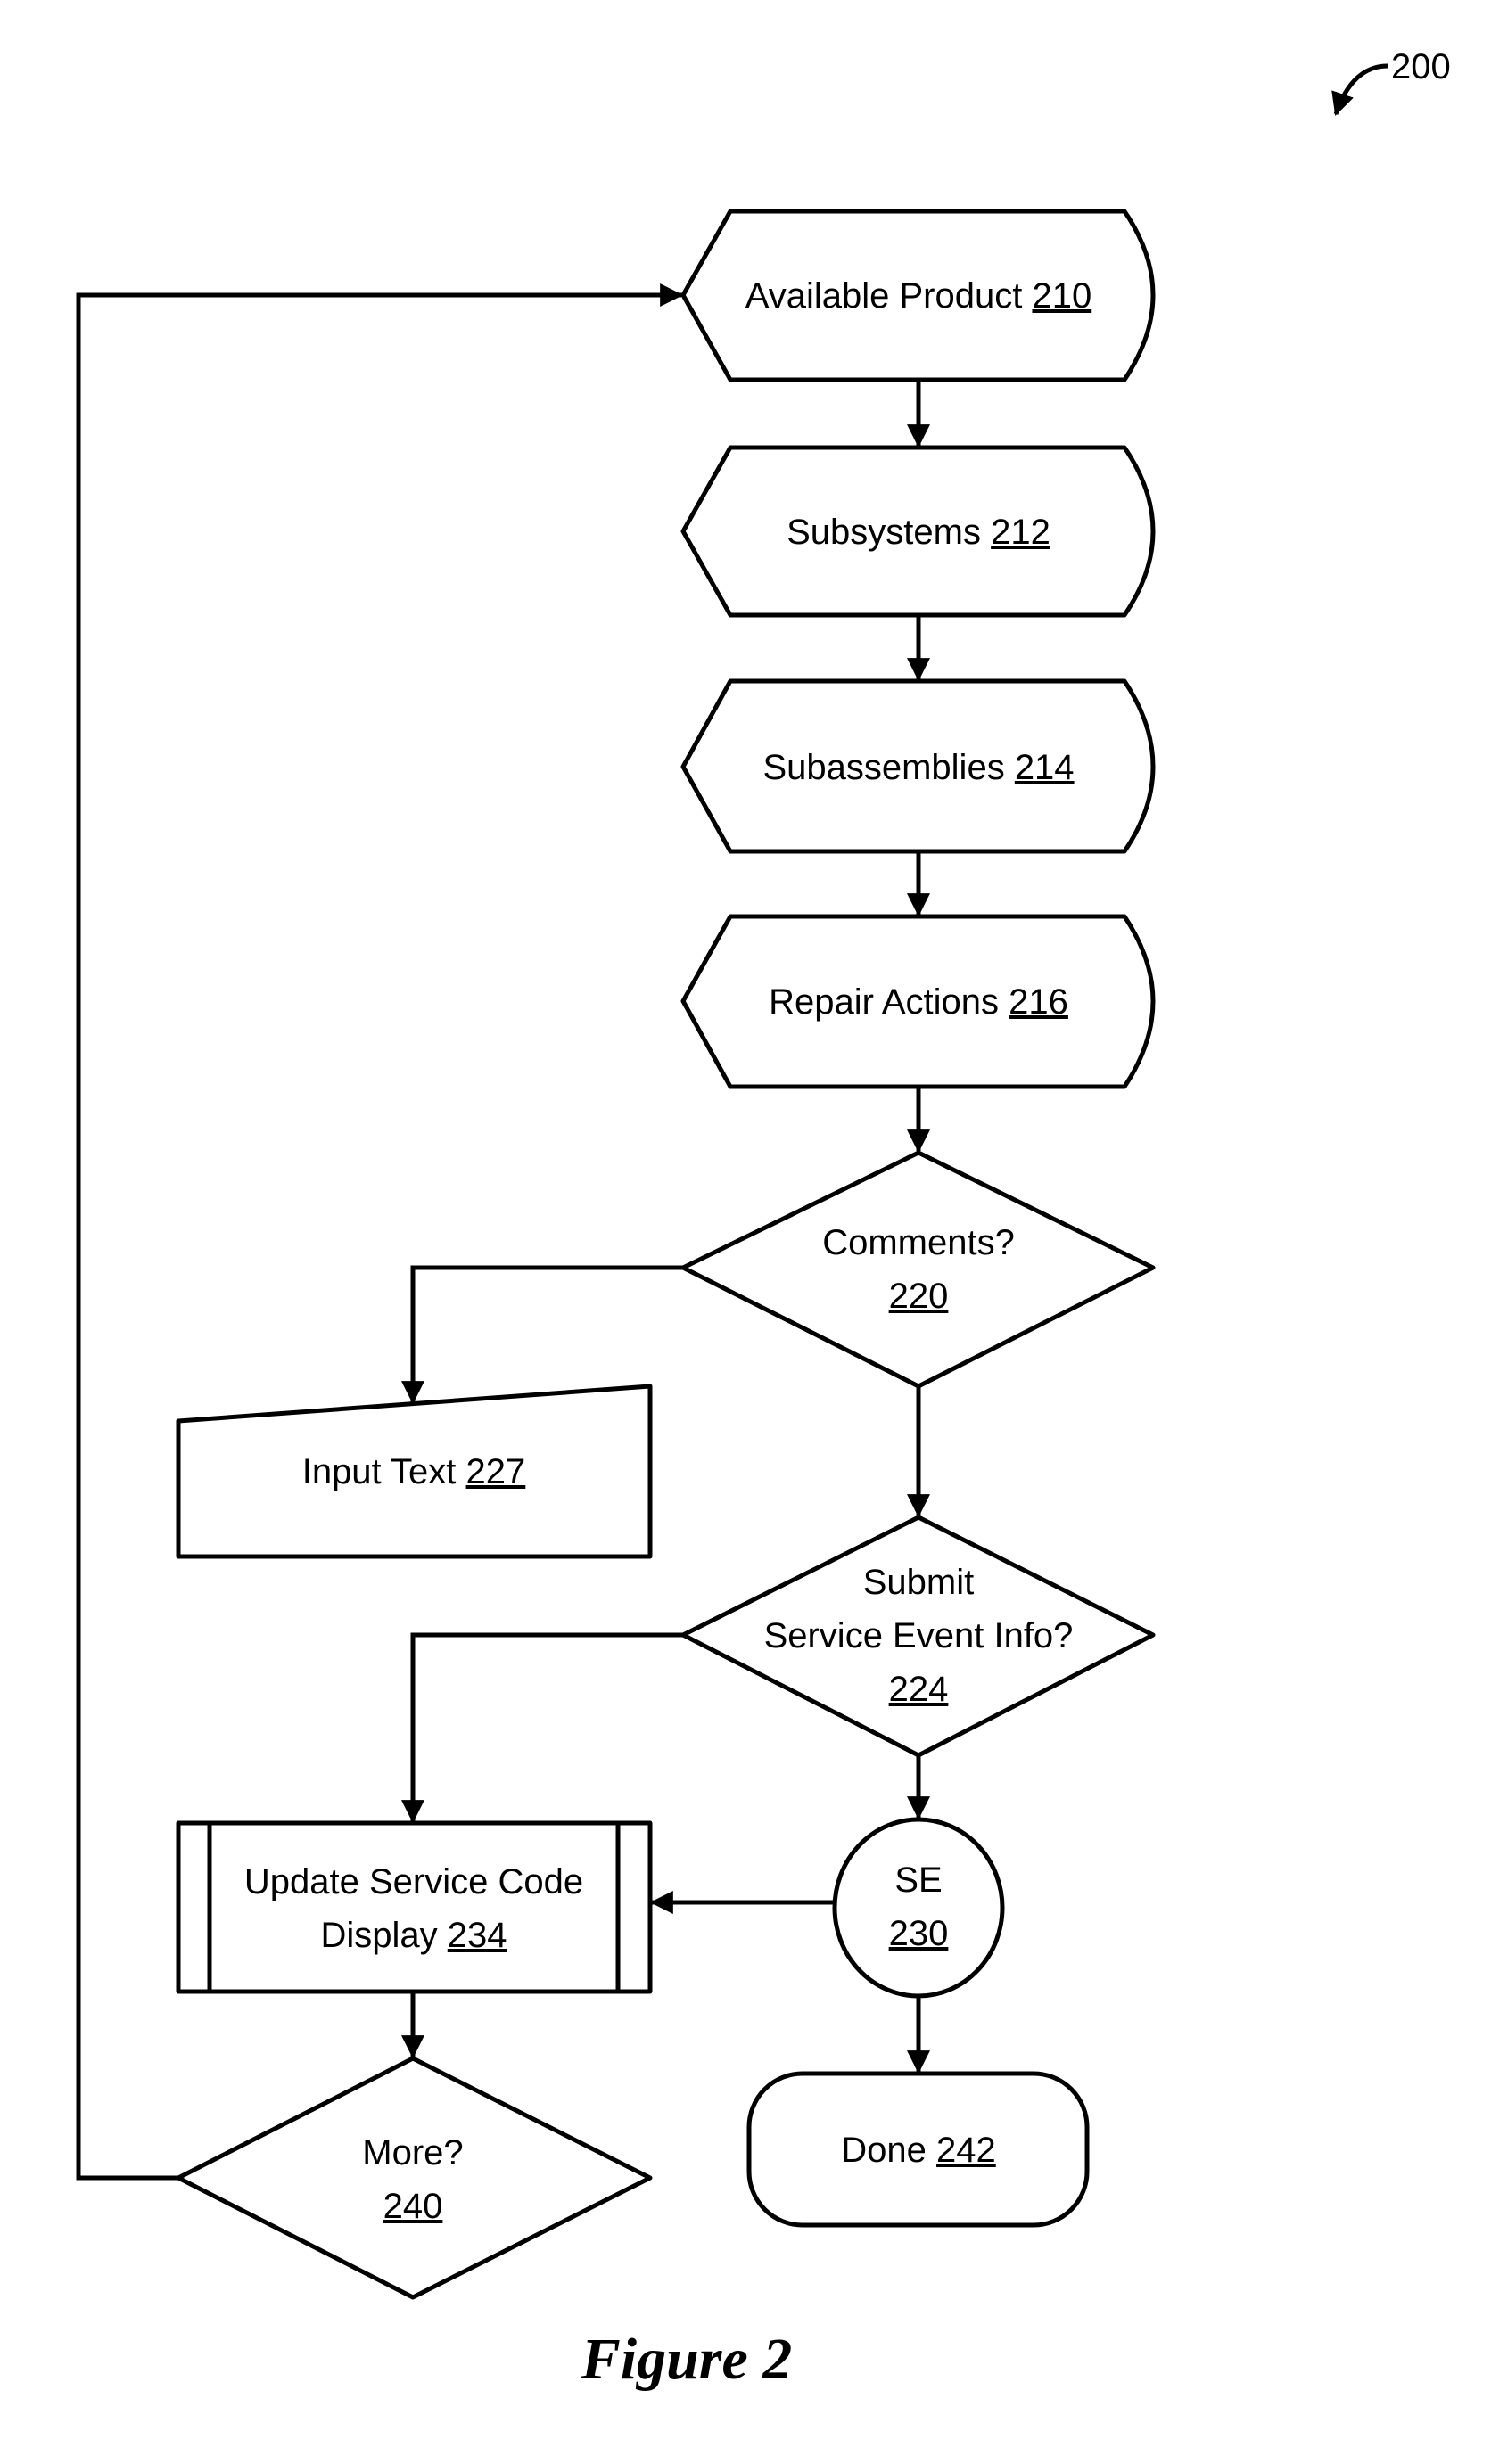 This screenshot has width=1491, height=2464. What do you see at coordinates (1421, 66) in the screenshot?
I see `figure-reference-number: 200` at bounding box center [1421, 66].